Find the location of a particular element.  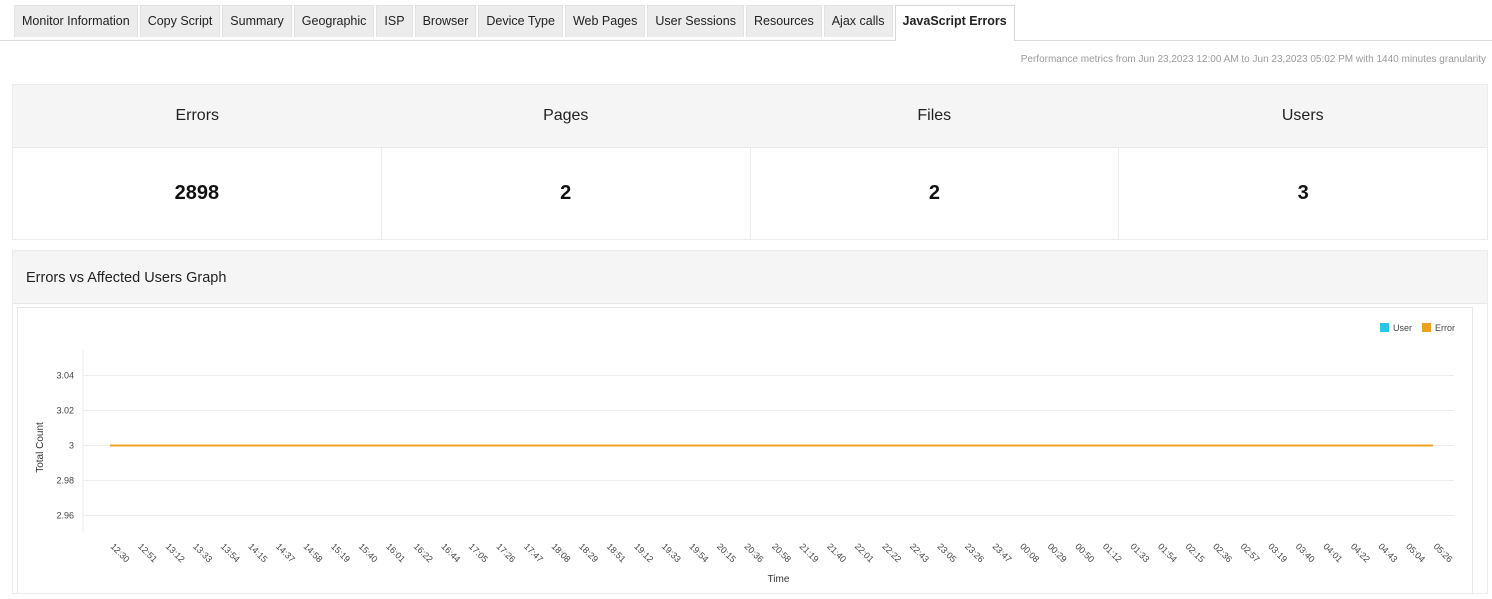

summary-header-pages: Pages is located at coordinates (566, 115).